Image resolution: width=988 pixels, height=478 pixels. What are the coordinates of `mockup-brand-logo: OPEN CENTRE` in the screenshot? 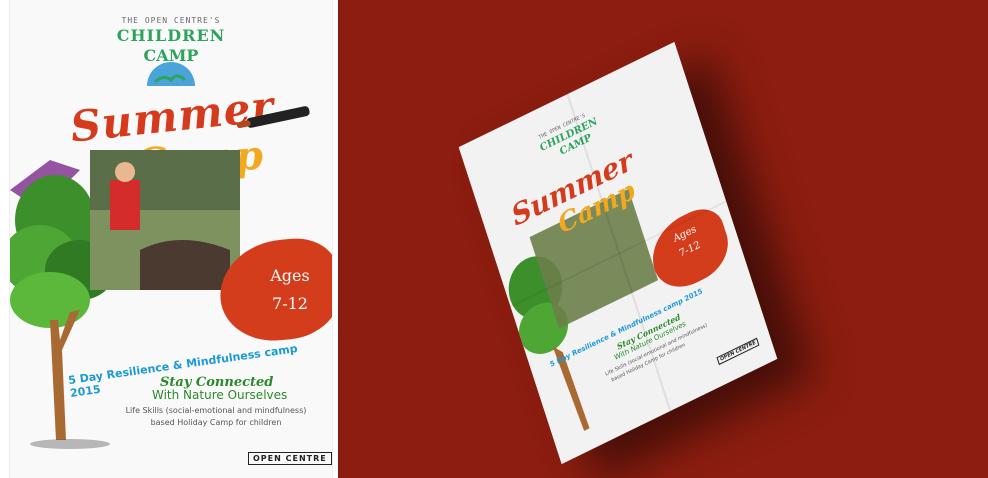 It's located at (738, 351).